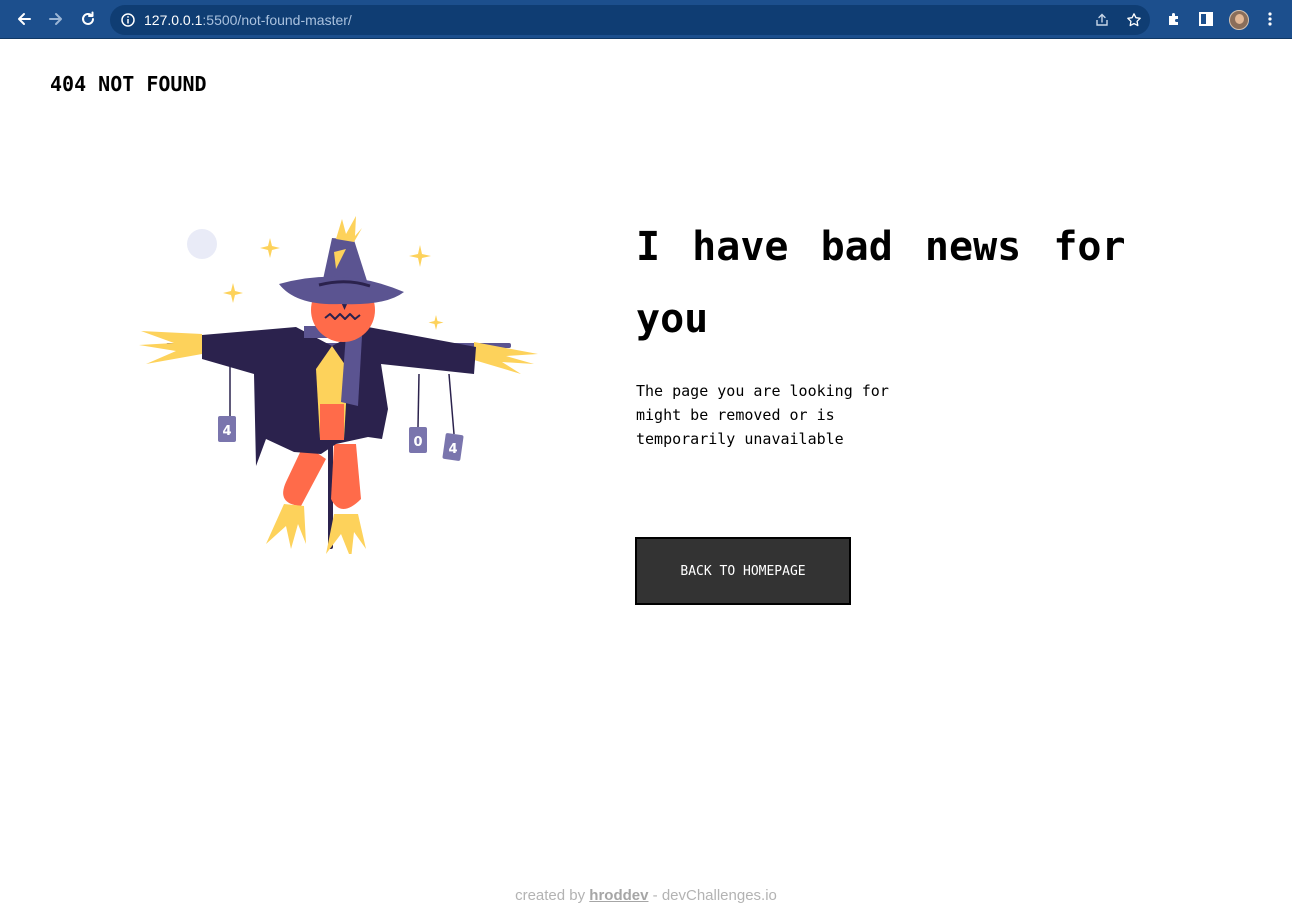  Describe the element at coordinates (202, 244) in the screenshot. I see `moon-shape` at that location.